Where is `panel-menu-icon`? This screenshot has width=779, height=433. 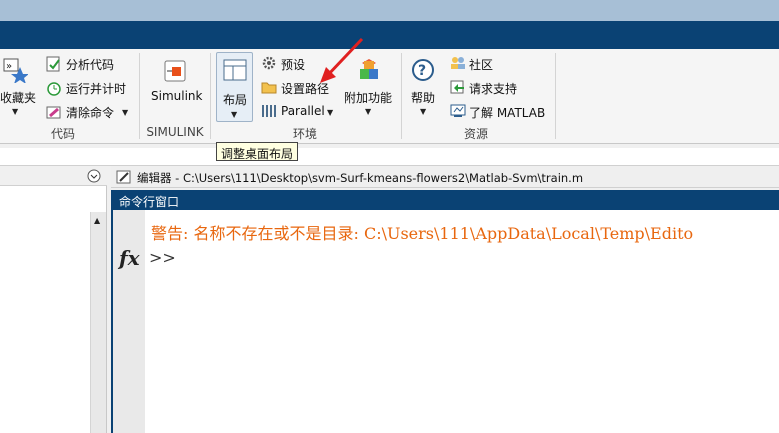
panel-menu-icon is located at coordinates (94, 177).